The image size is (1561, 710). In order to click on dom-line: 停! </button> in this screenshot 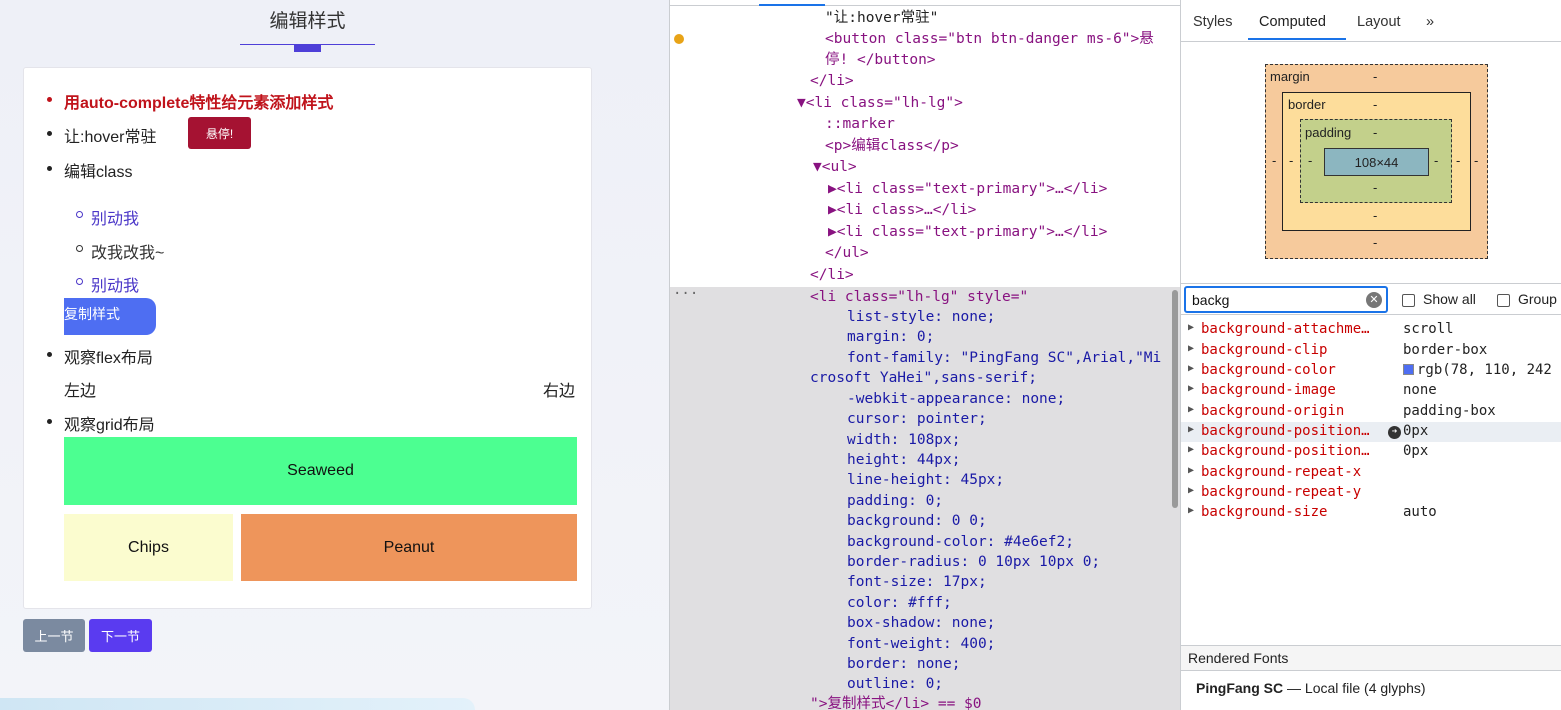, I will do `click(880, 60)`.